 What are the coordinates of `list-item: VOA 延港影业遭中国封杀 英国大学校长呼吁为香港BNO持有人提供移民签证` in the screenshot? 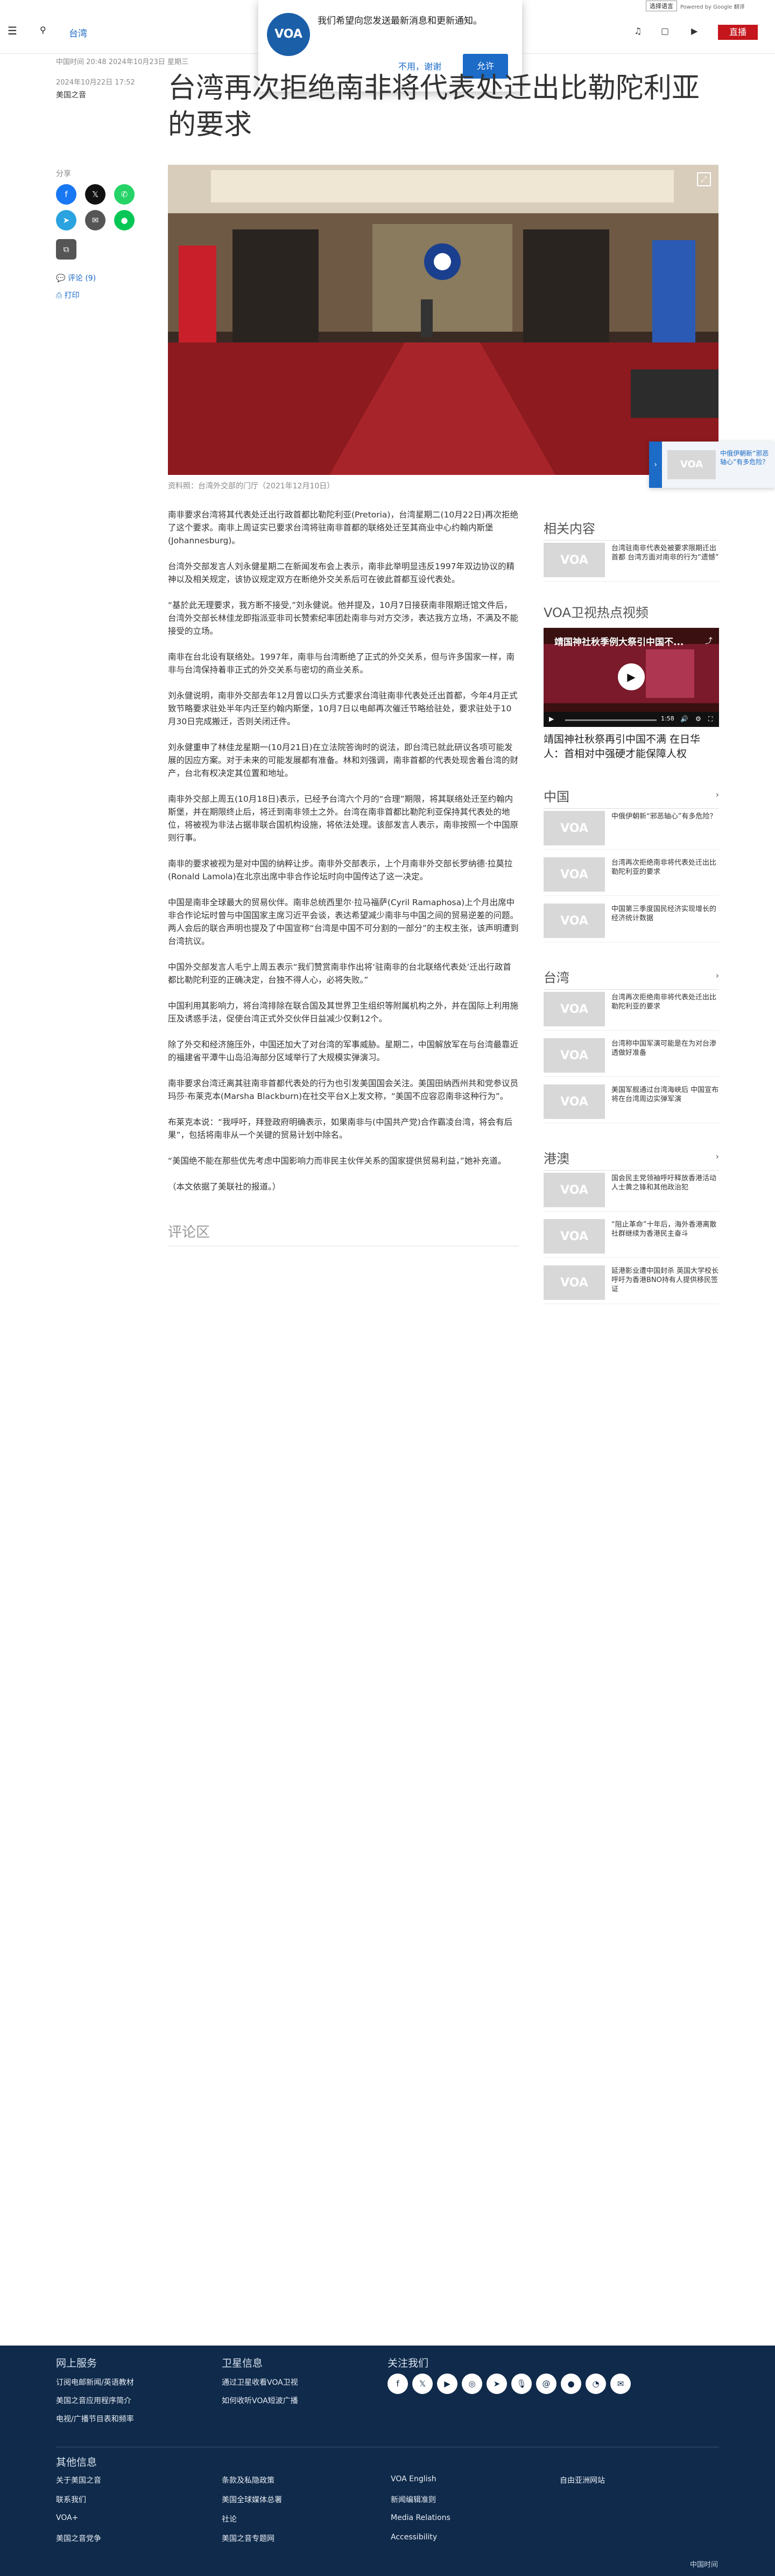 It's located at (631, 1283).